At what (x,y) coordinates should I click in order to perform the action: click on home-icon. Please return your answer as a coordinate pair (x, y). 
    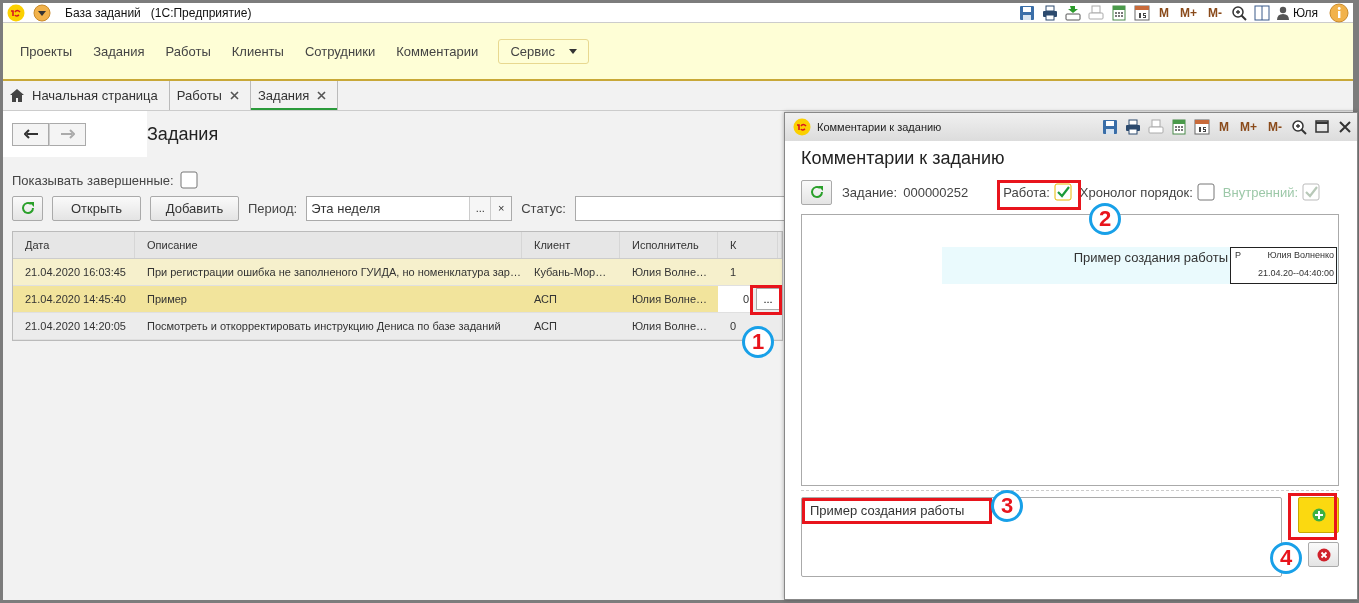
    Looking at the image, I should click on (17, 95).